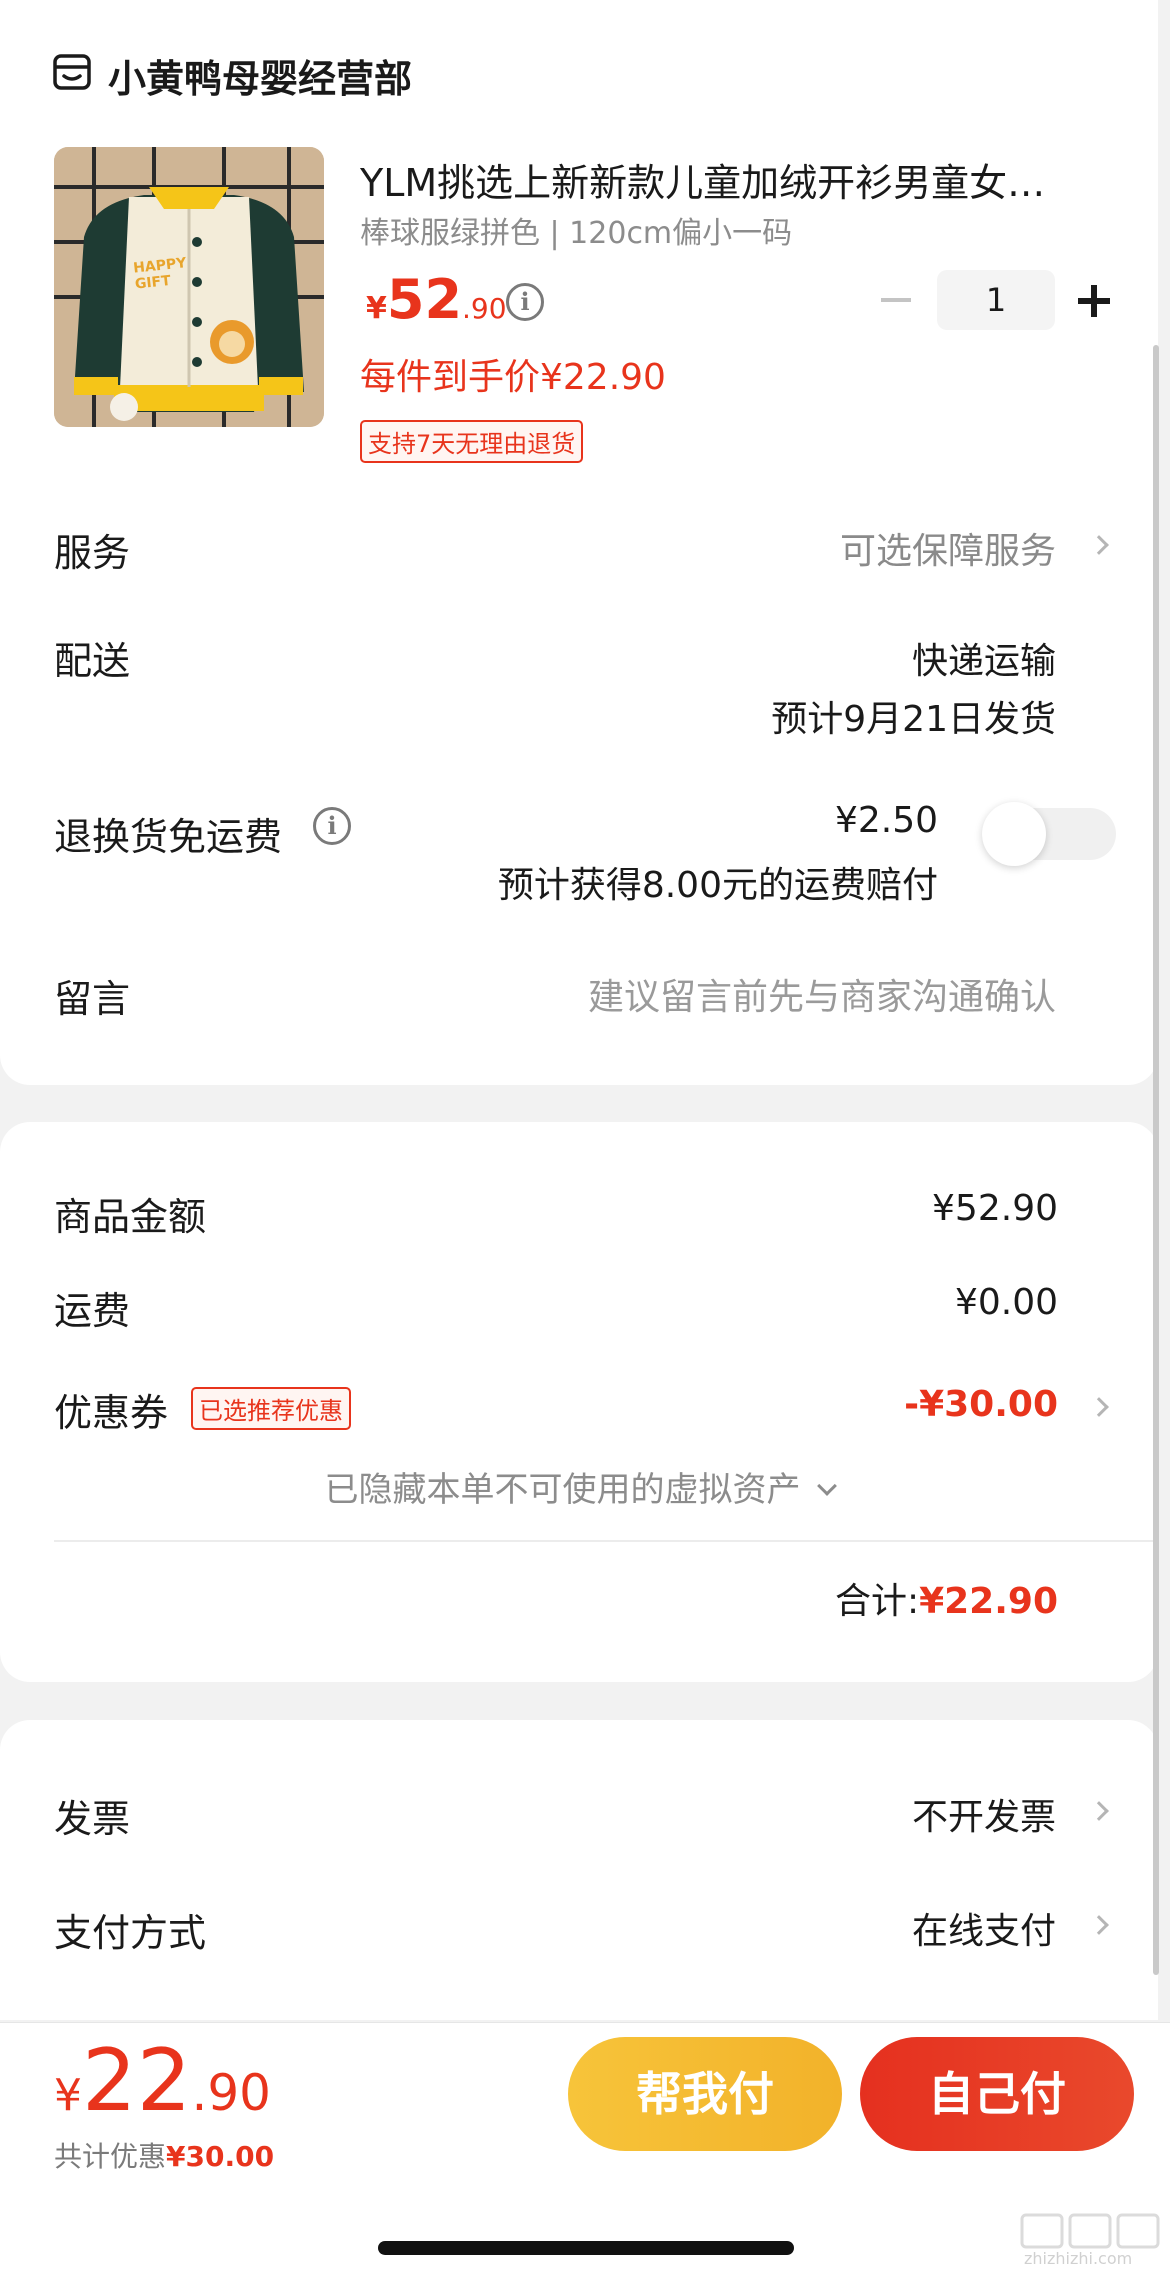 Image resolution: width=1170 pixels, height=2272 pixels. I want to click on payment-method-label: 支付方式, so click(130, 1933).